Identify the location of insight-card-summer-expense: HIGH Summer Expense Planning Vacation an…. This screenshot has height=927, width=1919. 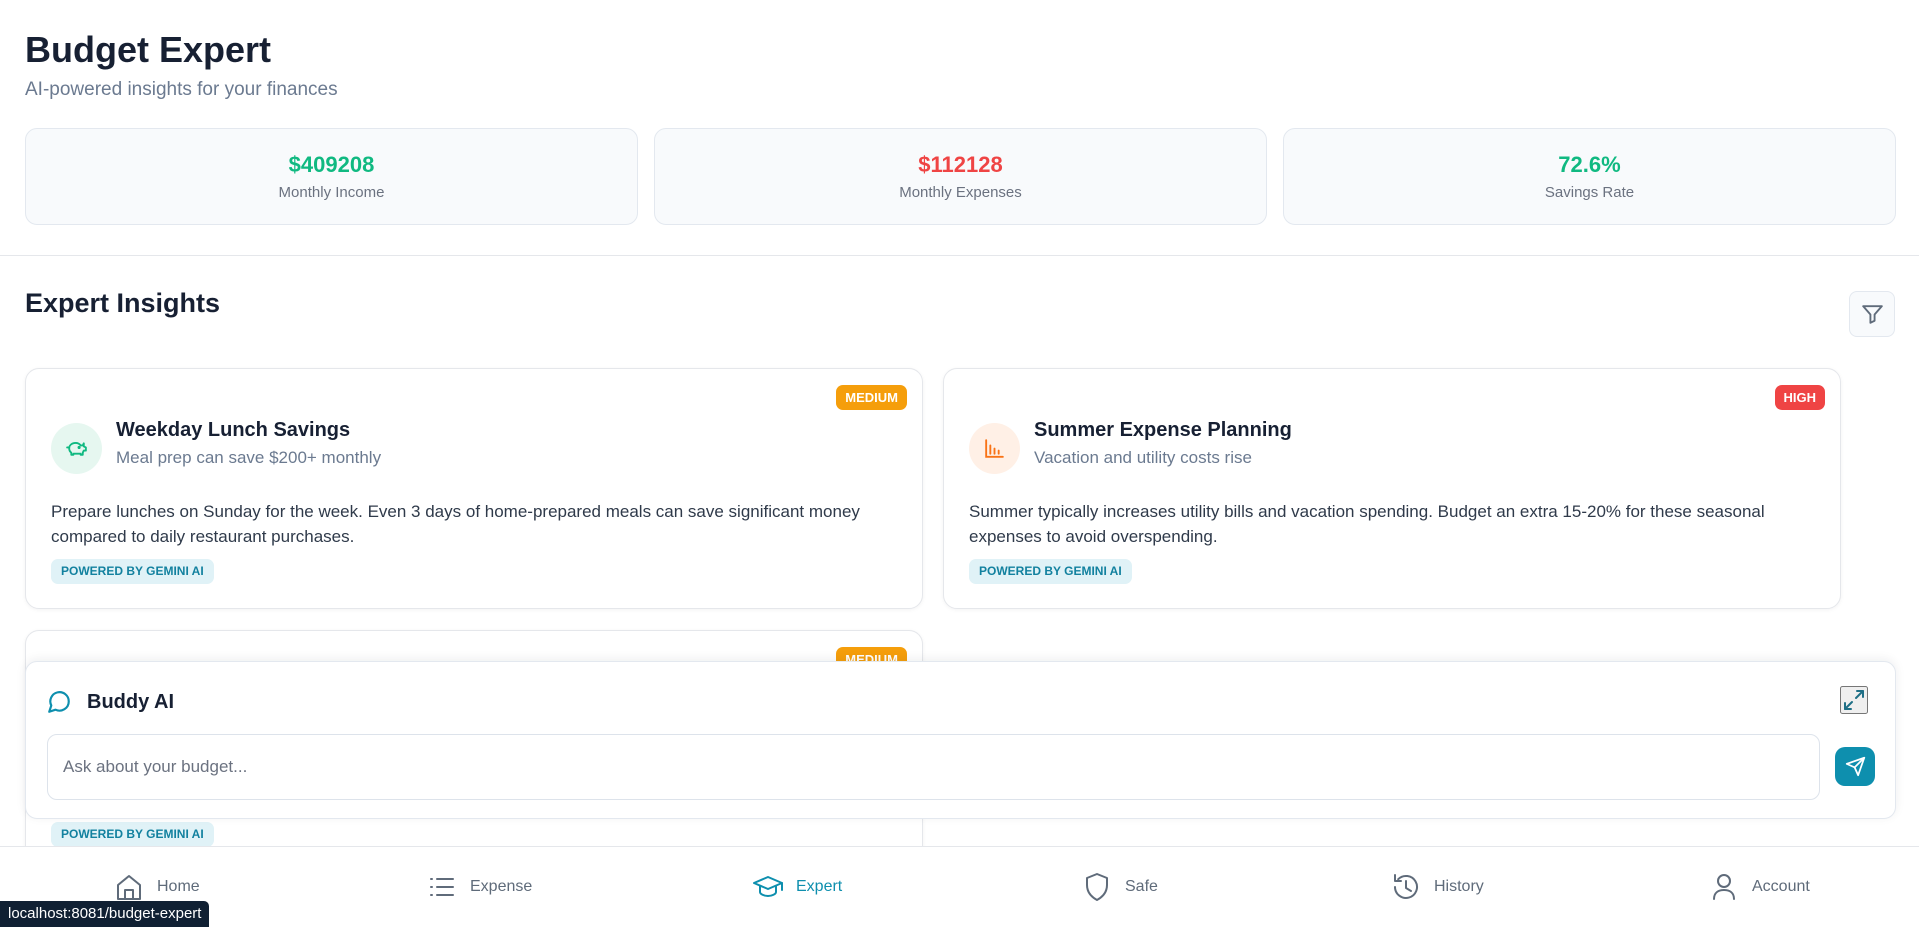
(1392, 488).